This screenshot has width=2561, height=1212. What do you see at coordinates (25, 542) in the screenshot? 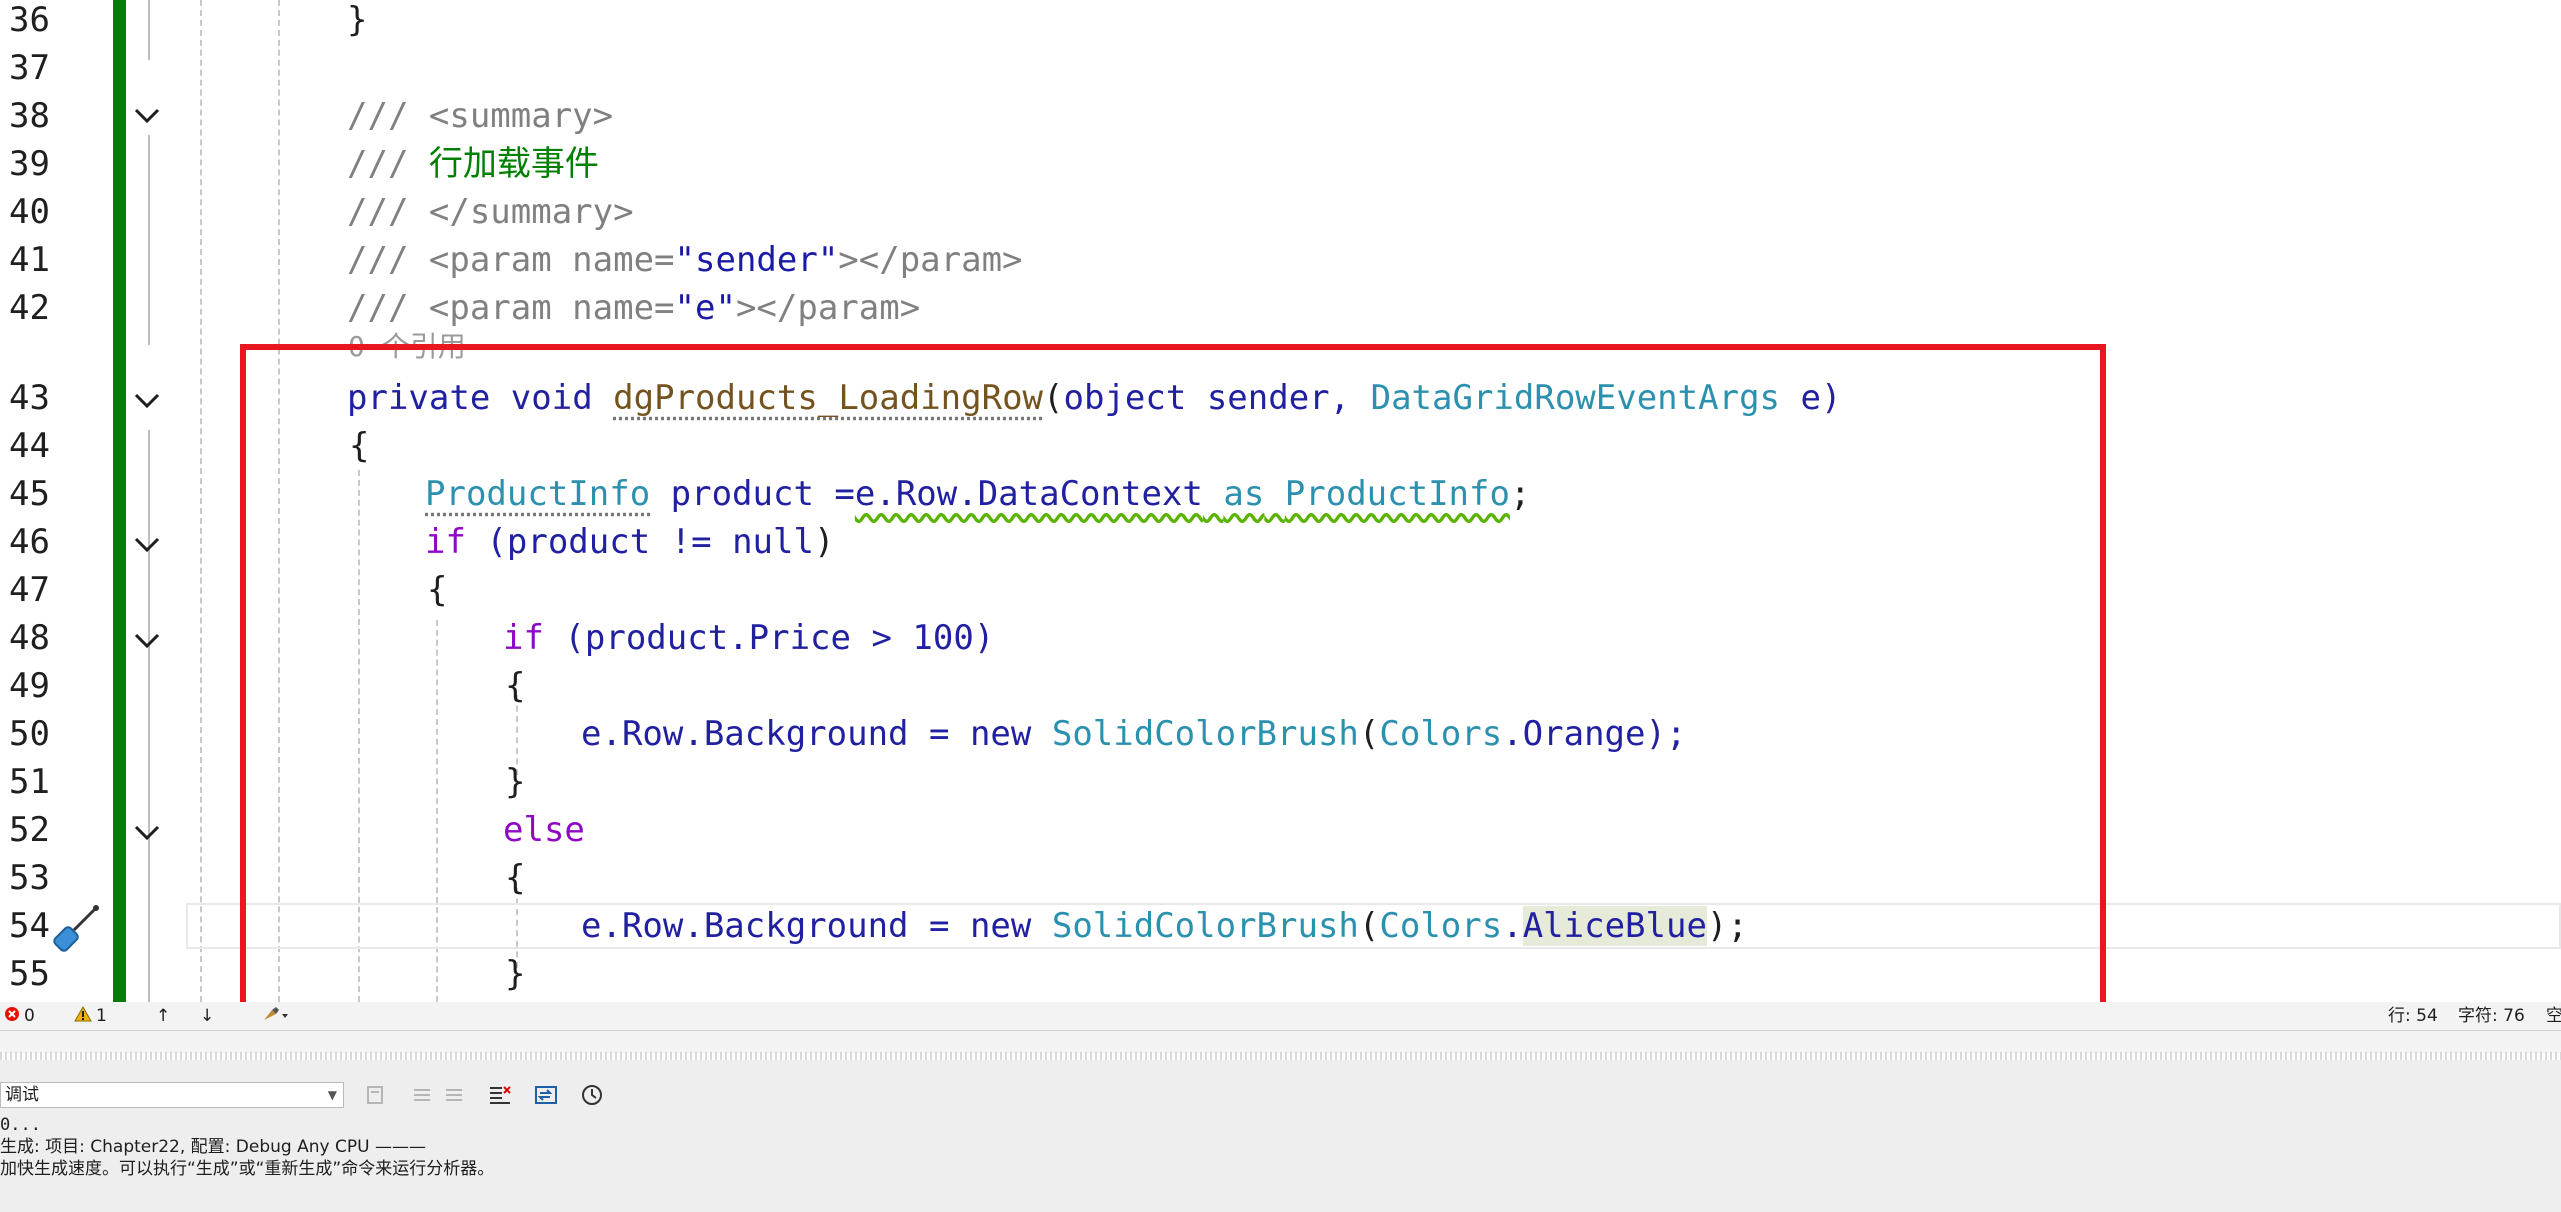
I see `line-number: 46` at bounding box center [25, 542].